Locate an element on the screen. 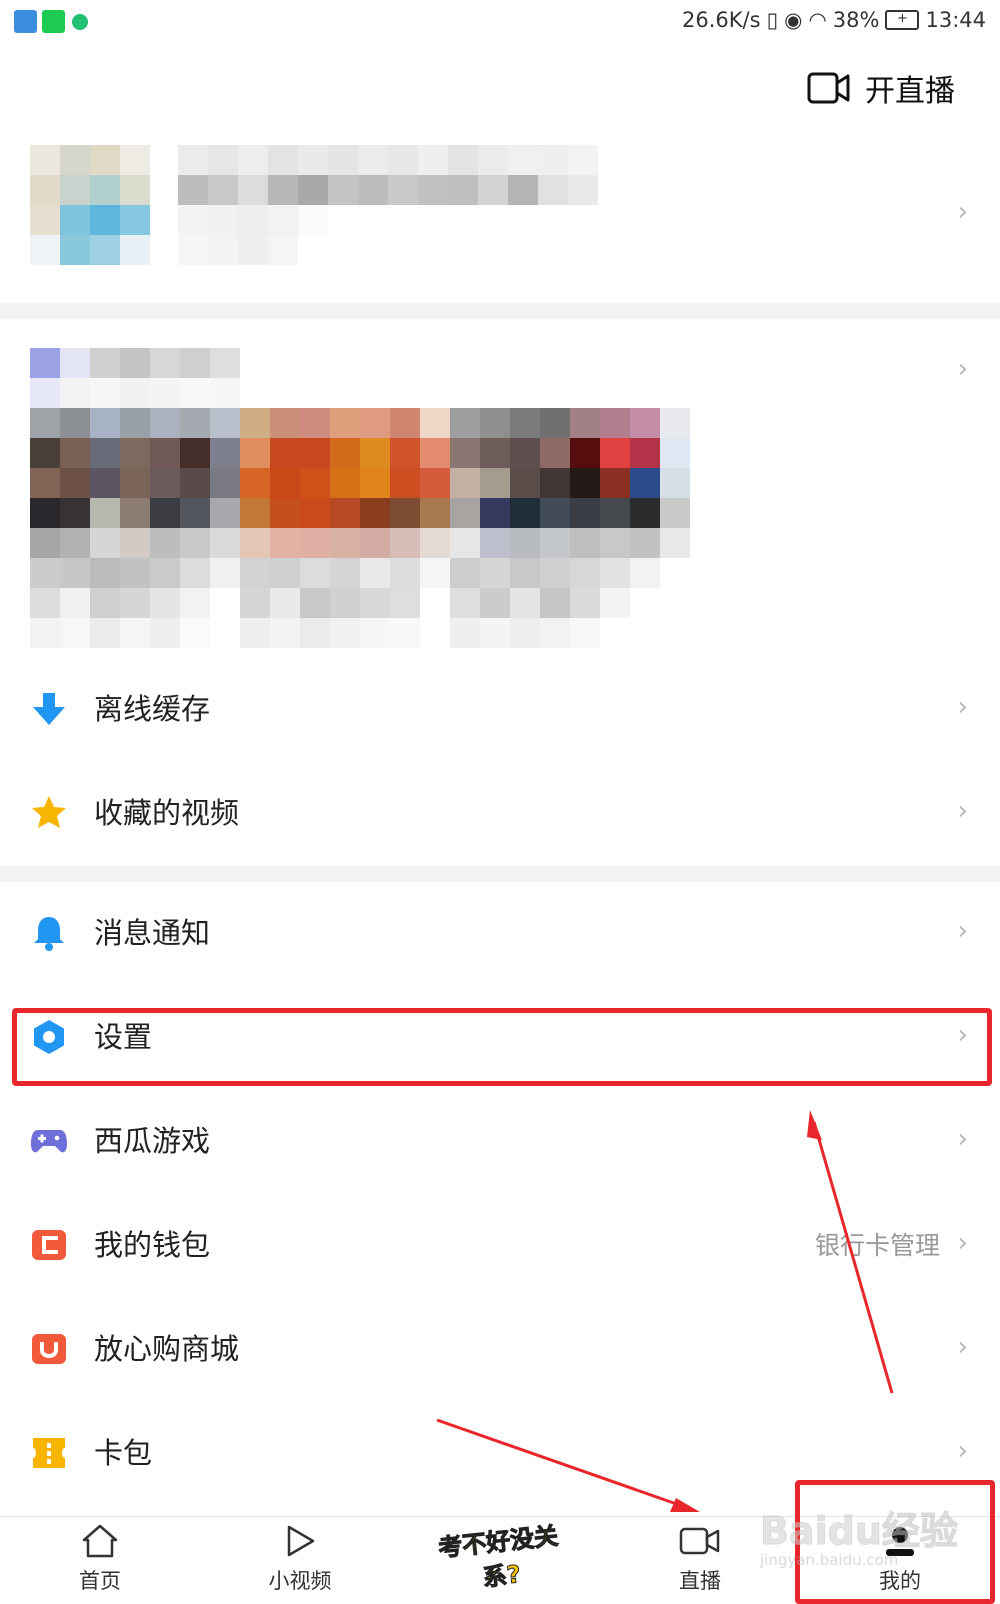 This screenshot has height=1604, width=1000. watermark-brand: Baidu经验 is located at coordinates (859, 1531).